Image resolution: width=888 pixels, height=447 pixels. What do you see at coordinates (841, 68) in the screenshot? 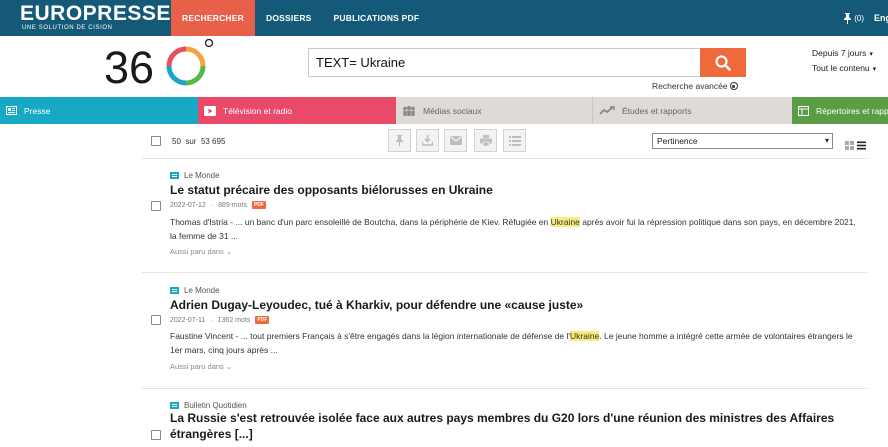
I see `scope-label: Tout le contenu` at bounding box center [841, 68].